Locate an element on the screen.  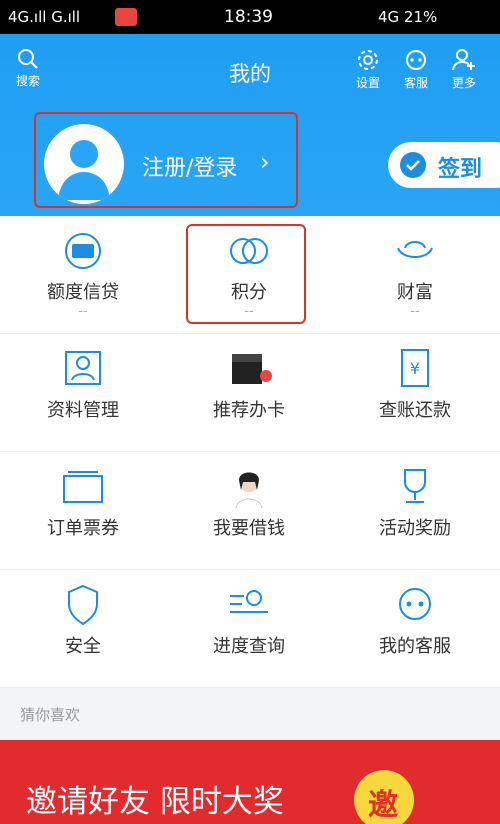
grid-item-progress: 进度查询 is located at coordinates (249, 629).